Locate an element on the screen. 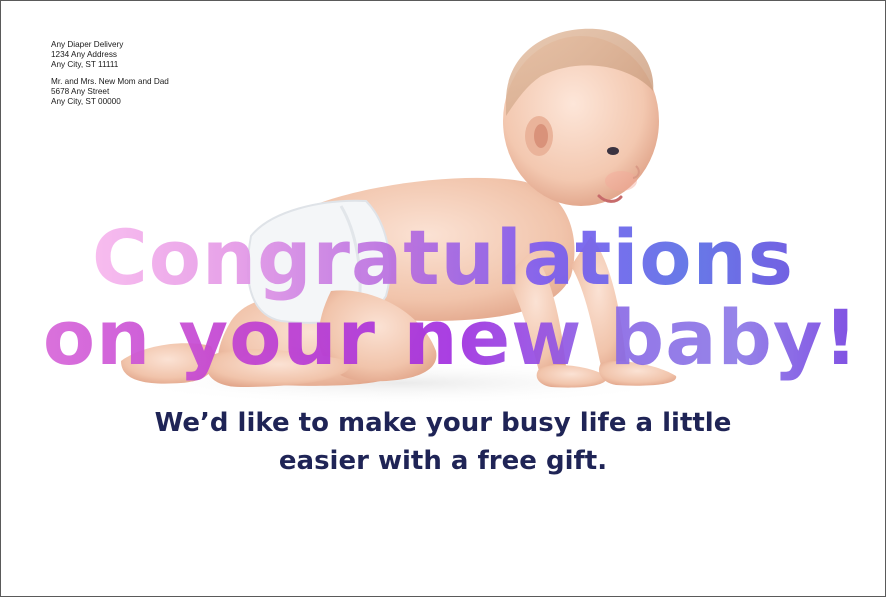 This screenshot has height=597, width=886. headline-congratulations: Congratulations is located at coordinates (443, 257).